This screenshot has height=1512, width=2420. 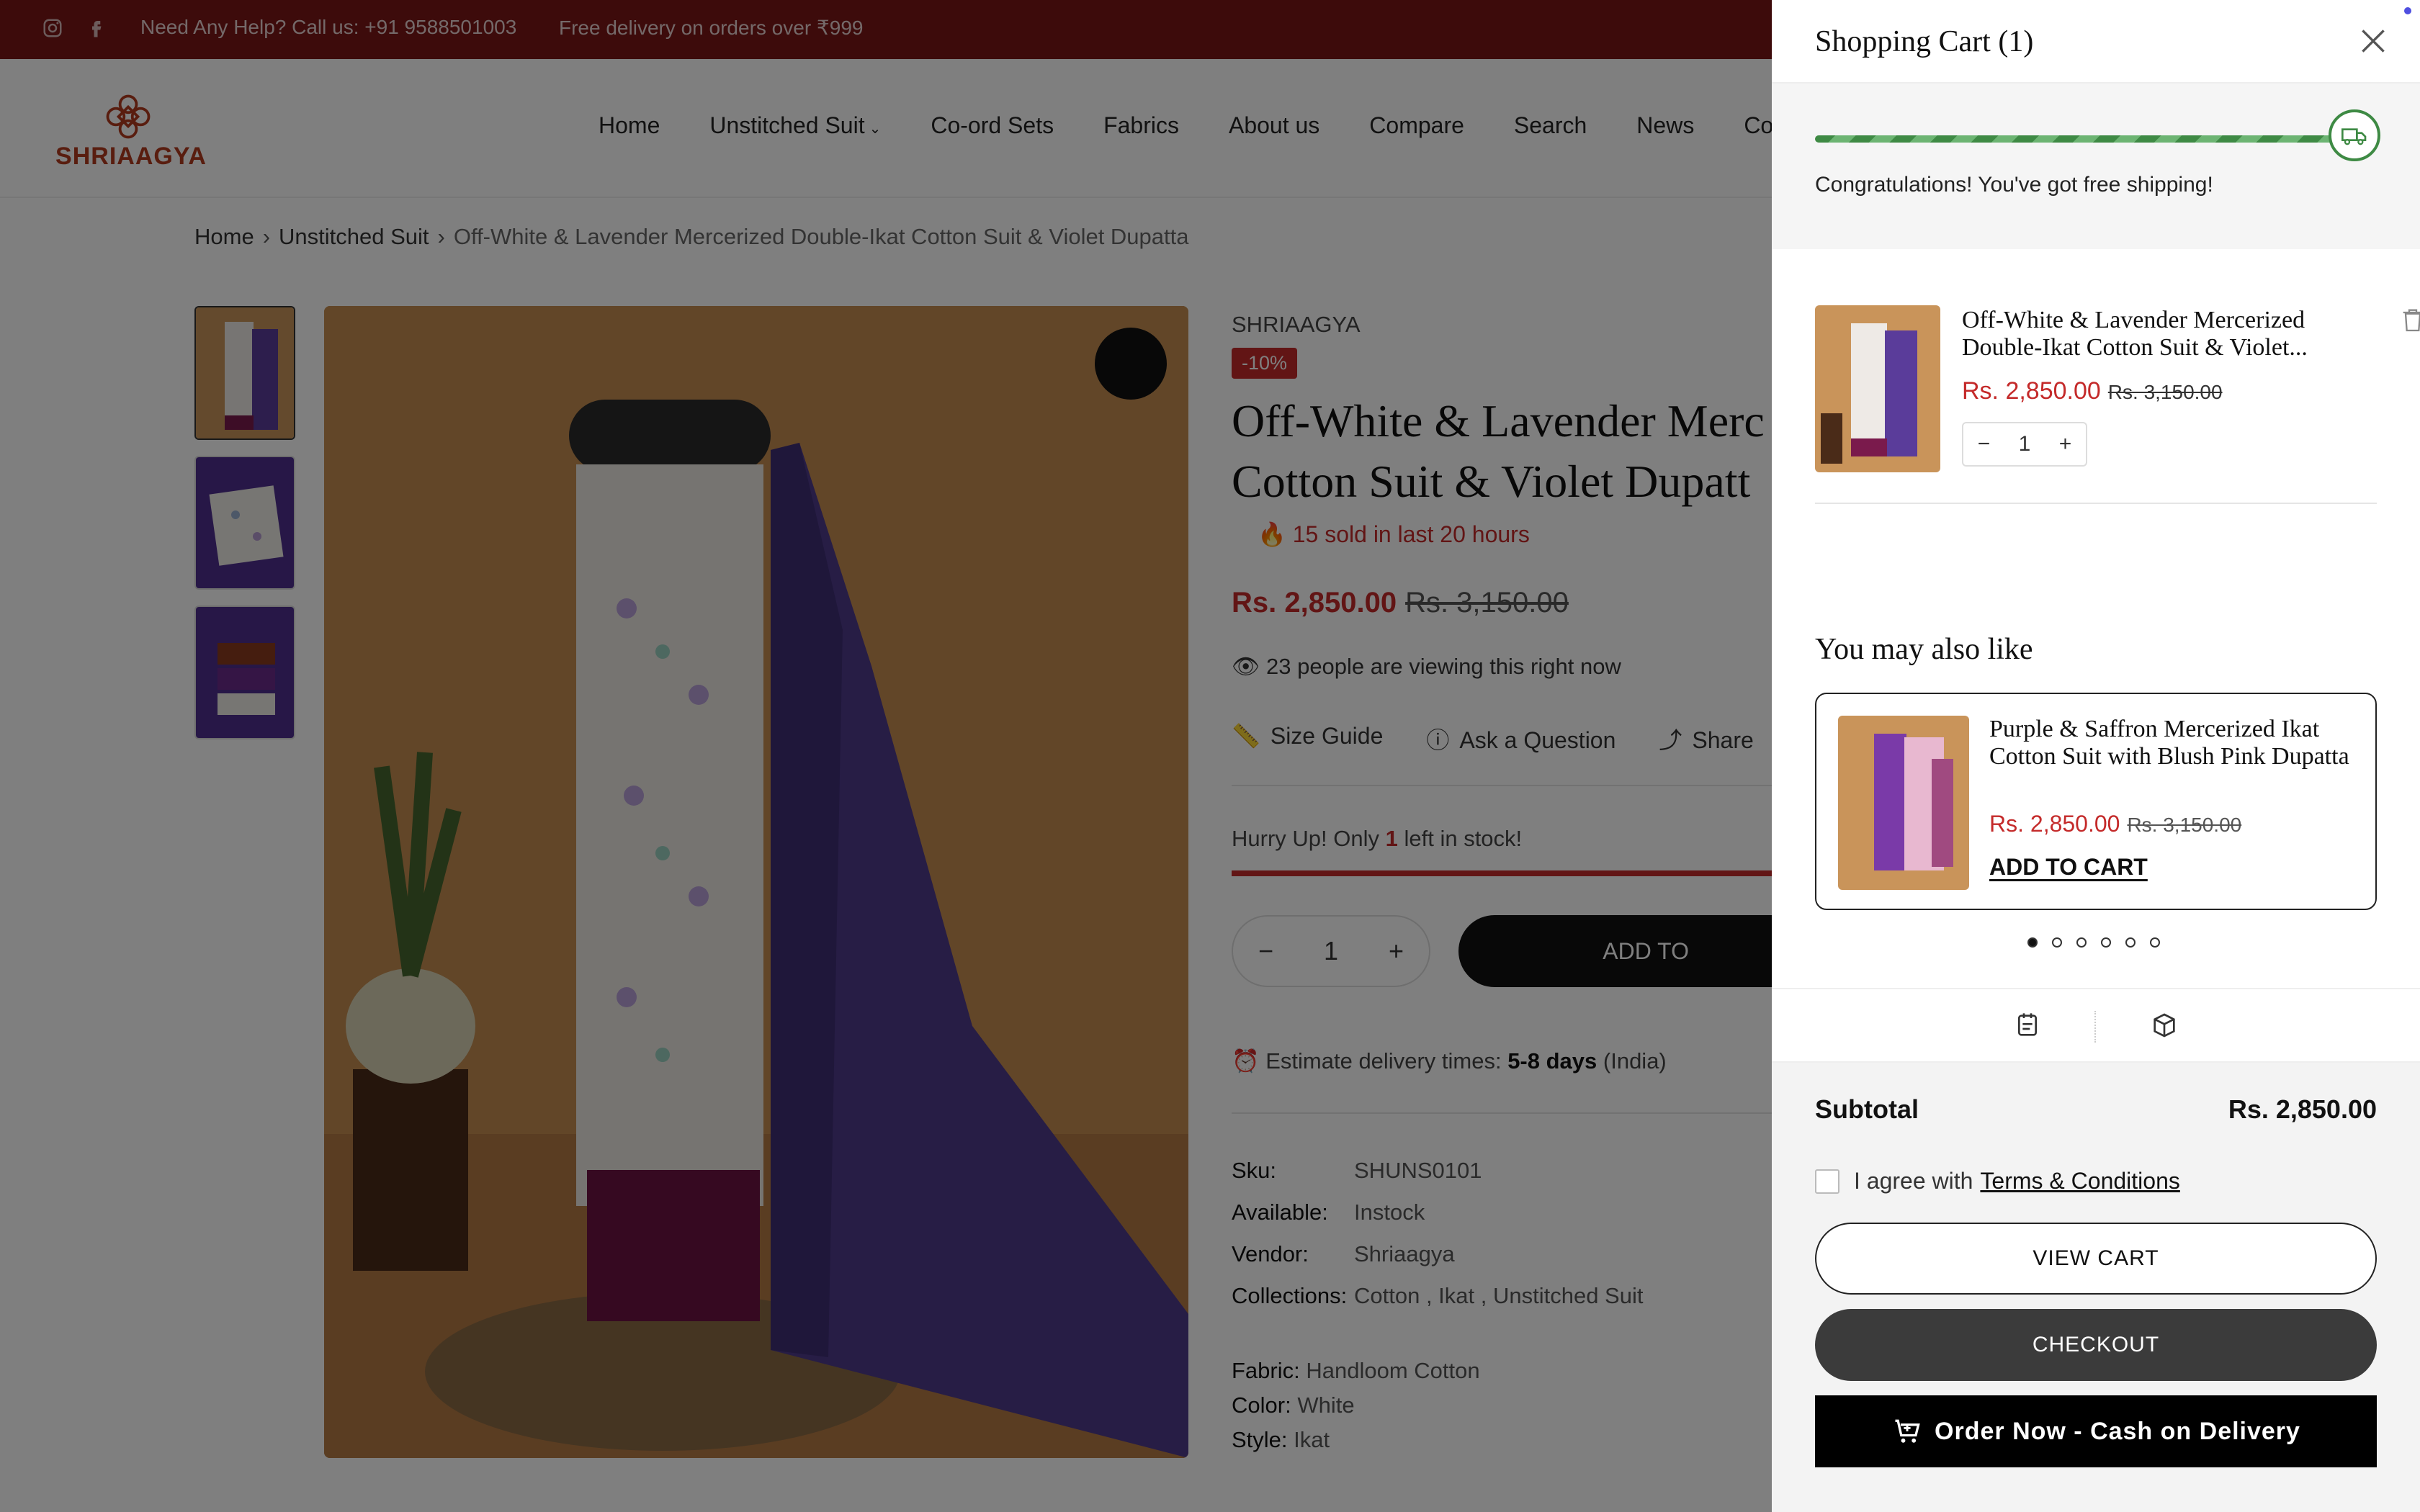 I want to click on notification-dot, so click(x=2407, y=10).